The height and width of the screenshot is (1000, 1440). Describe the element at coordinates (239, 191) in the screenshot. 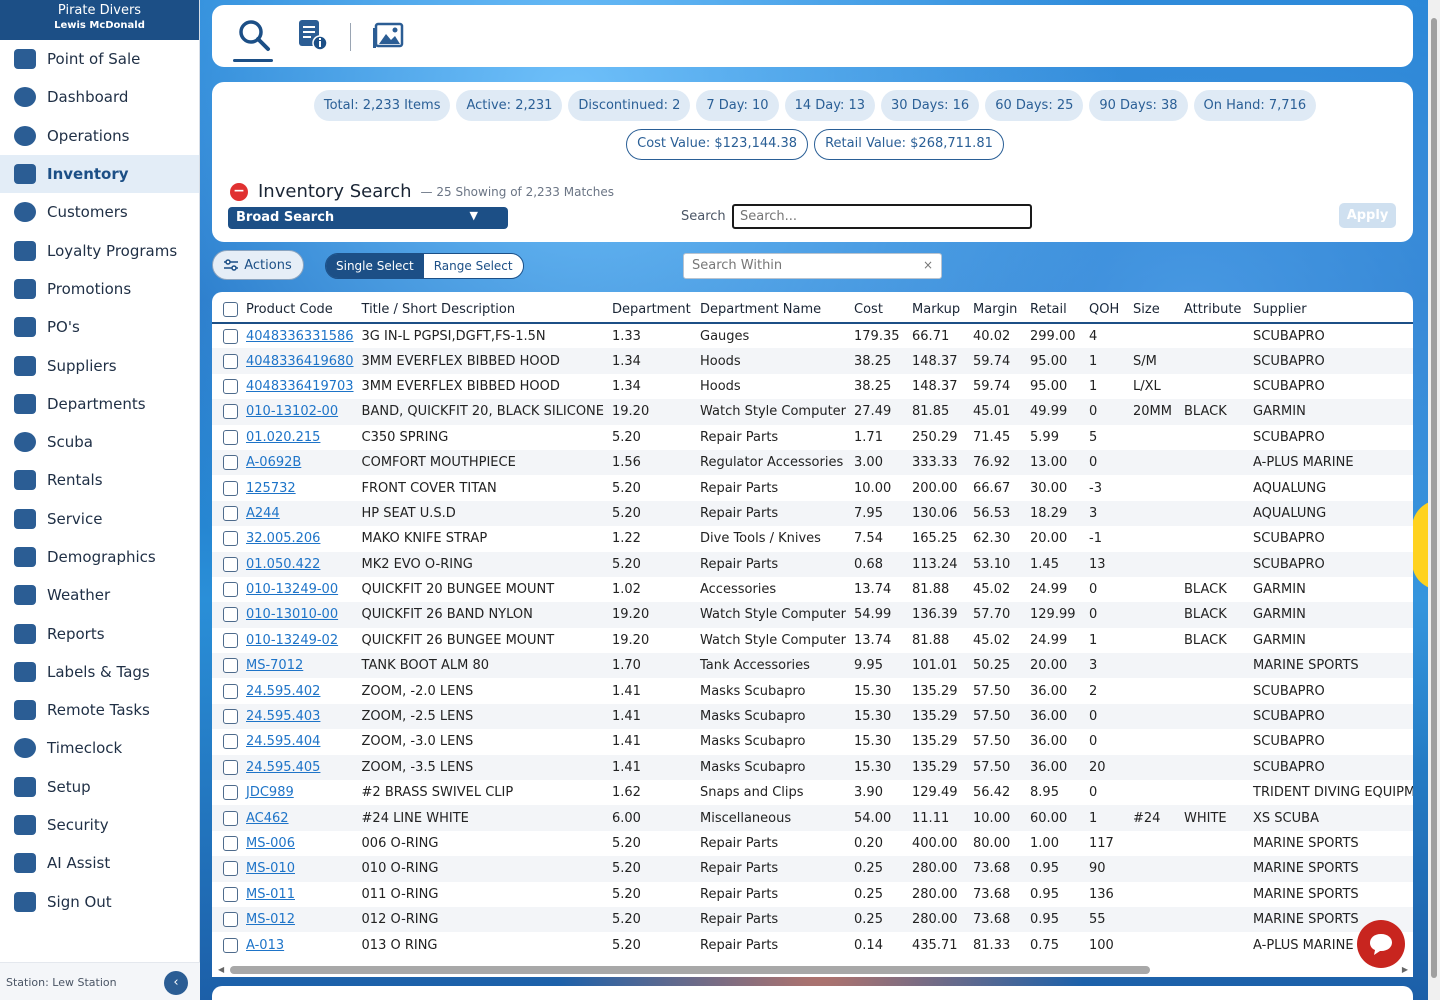

I see `collapse-search-button: −` at that location.